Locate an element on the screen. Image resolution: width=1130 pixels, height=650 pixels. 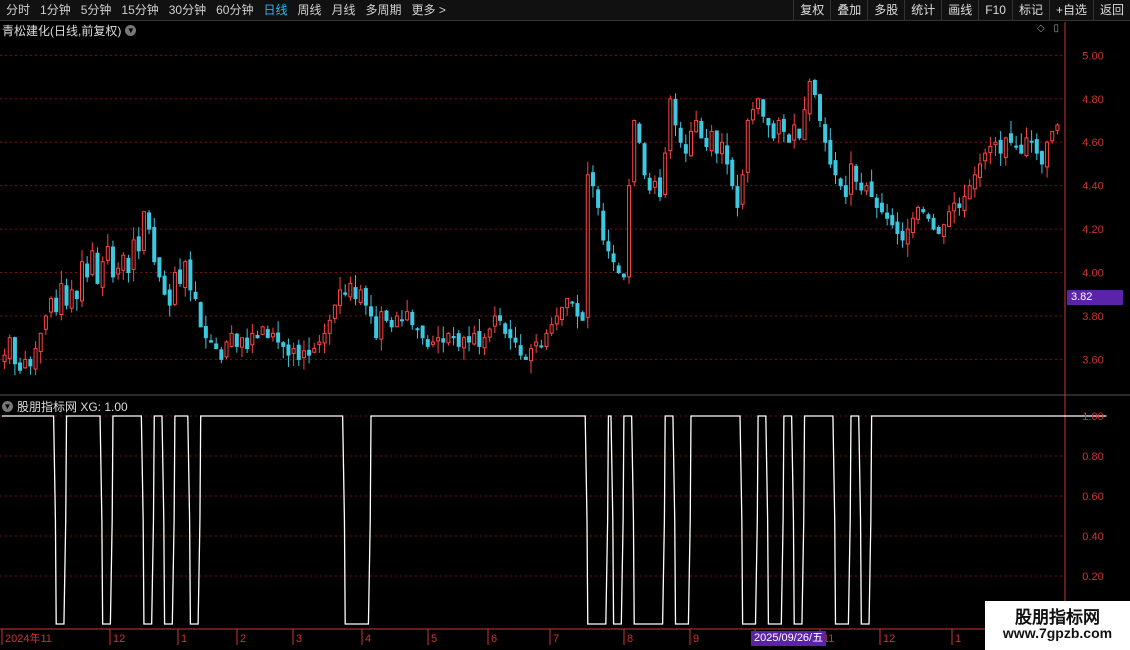
cursor-date-label: 2025/09/26/五 is located at coordinates (789, 638).